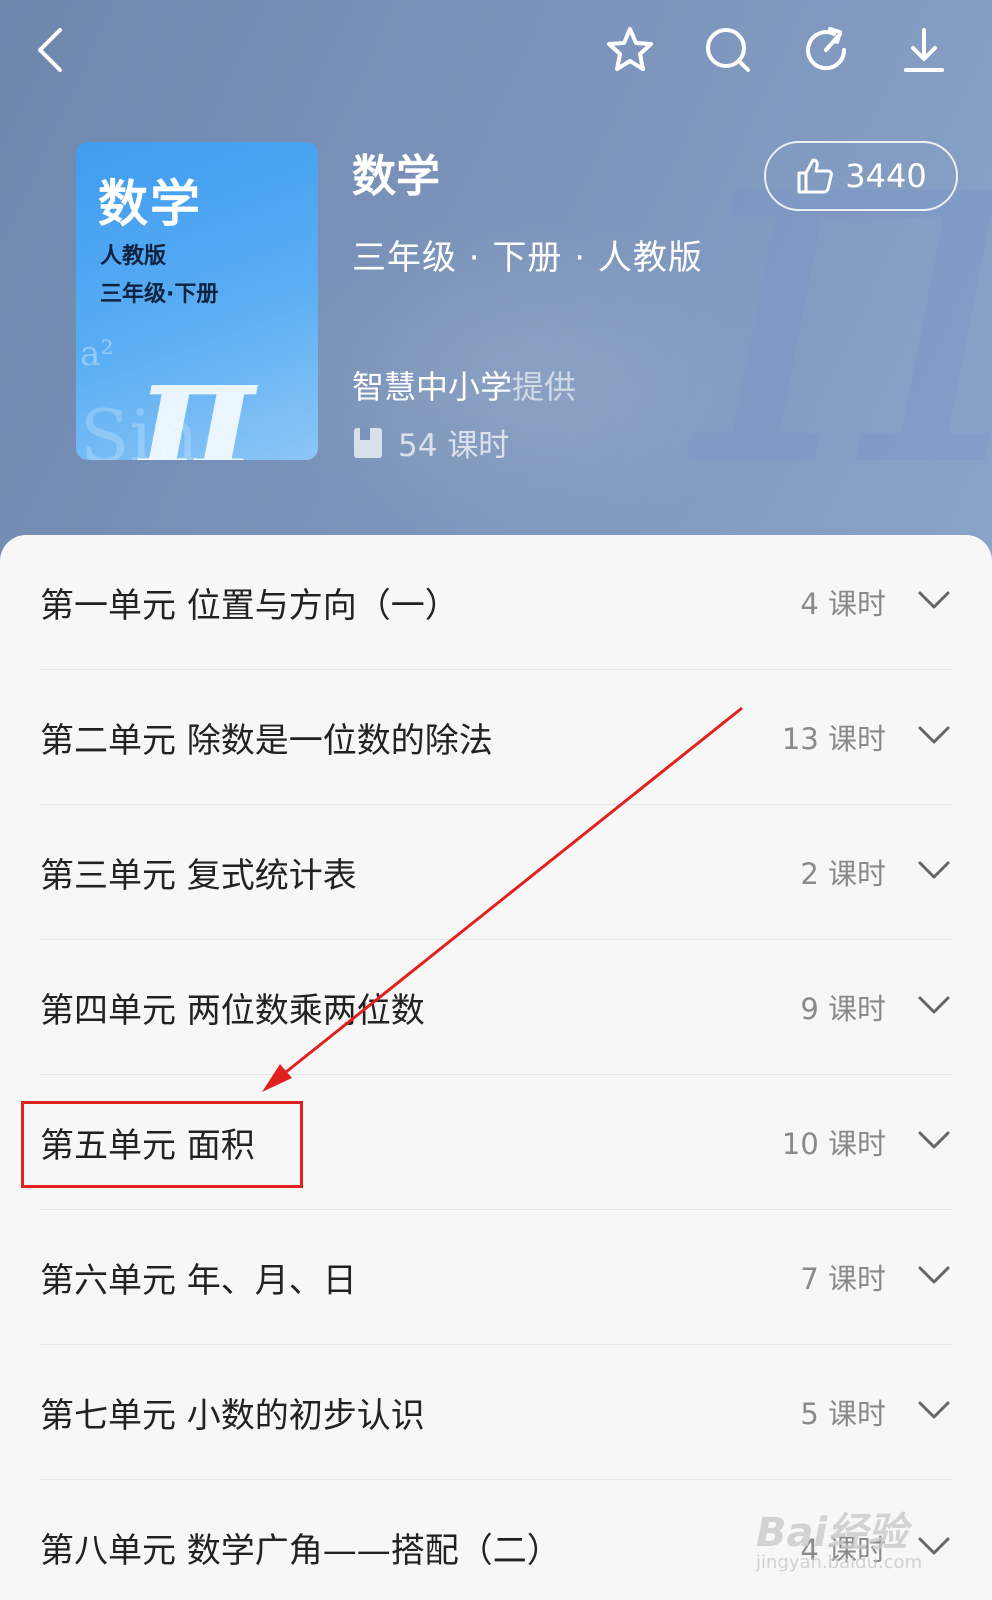 The height and width of the screenshot is (1600, 992). I want to click on book-meta: 三年级 · 下册 · 人教版, so click(527, 258).